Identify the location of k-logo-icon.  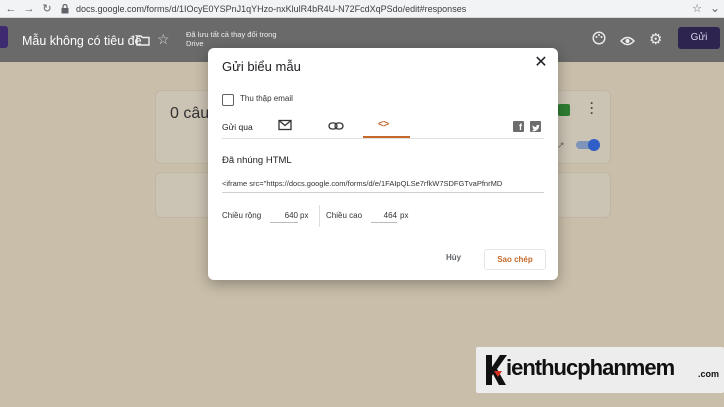
(495, 370).